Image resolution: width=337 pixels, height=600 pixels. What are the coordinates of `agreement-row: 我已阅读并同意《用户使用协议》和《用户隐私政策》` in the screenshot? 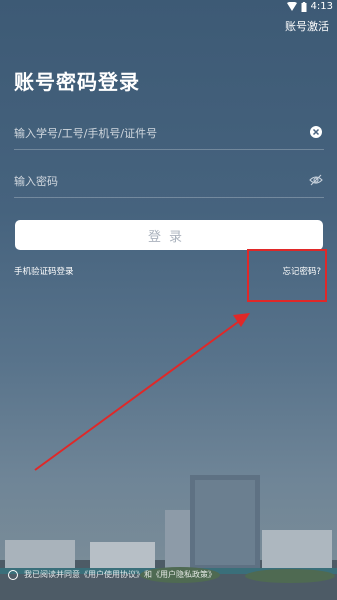 It's located at (112, 574).